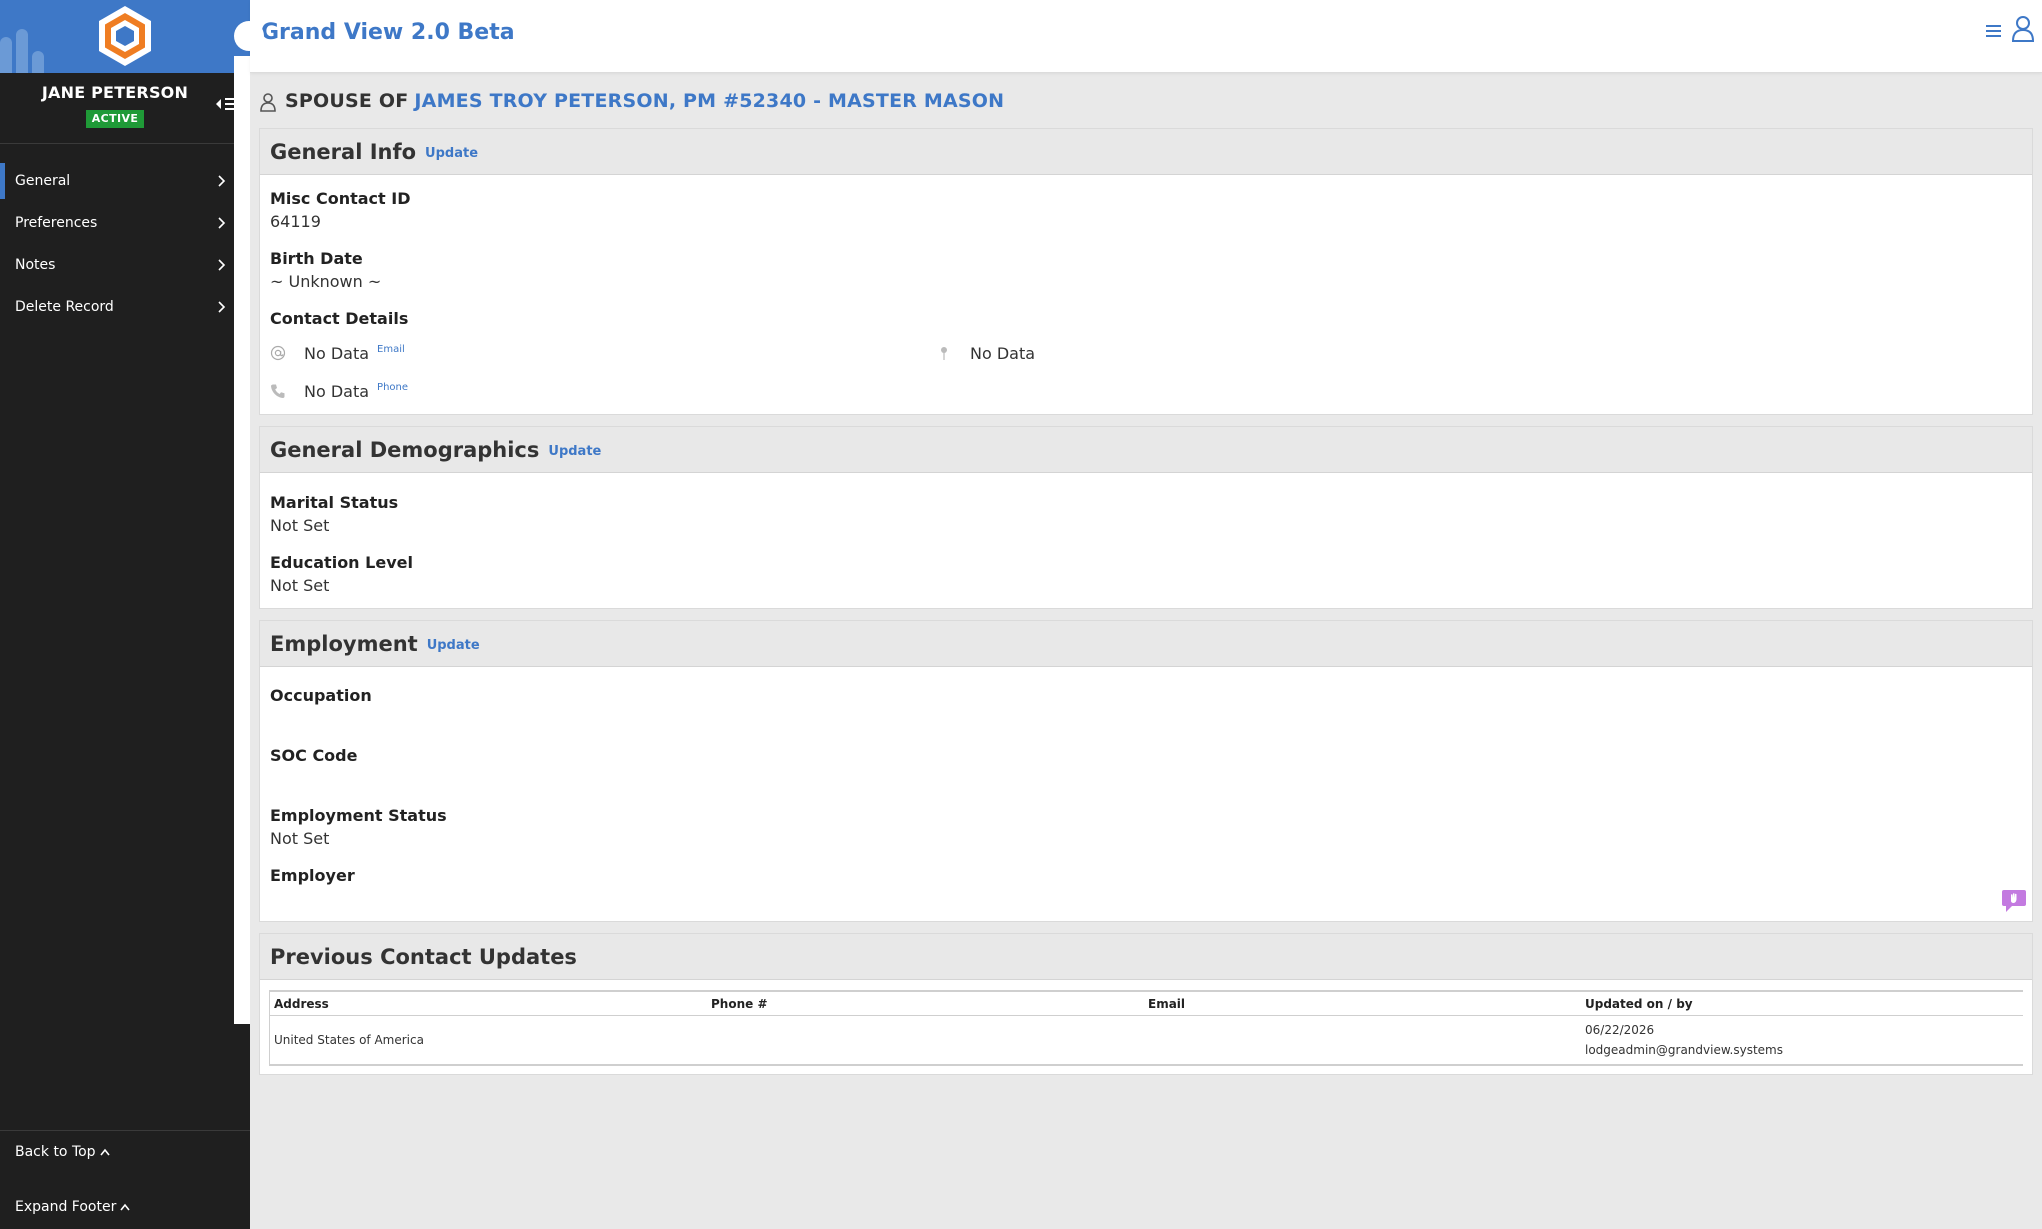 The image size is (2042, 1229). What do you see at coordinates (1684, 1050) in the screenshot?
I see `updated-by: lodgeadmin@grandview.systems` at bounding box center [1684, 1050].